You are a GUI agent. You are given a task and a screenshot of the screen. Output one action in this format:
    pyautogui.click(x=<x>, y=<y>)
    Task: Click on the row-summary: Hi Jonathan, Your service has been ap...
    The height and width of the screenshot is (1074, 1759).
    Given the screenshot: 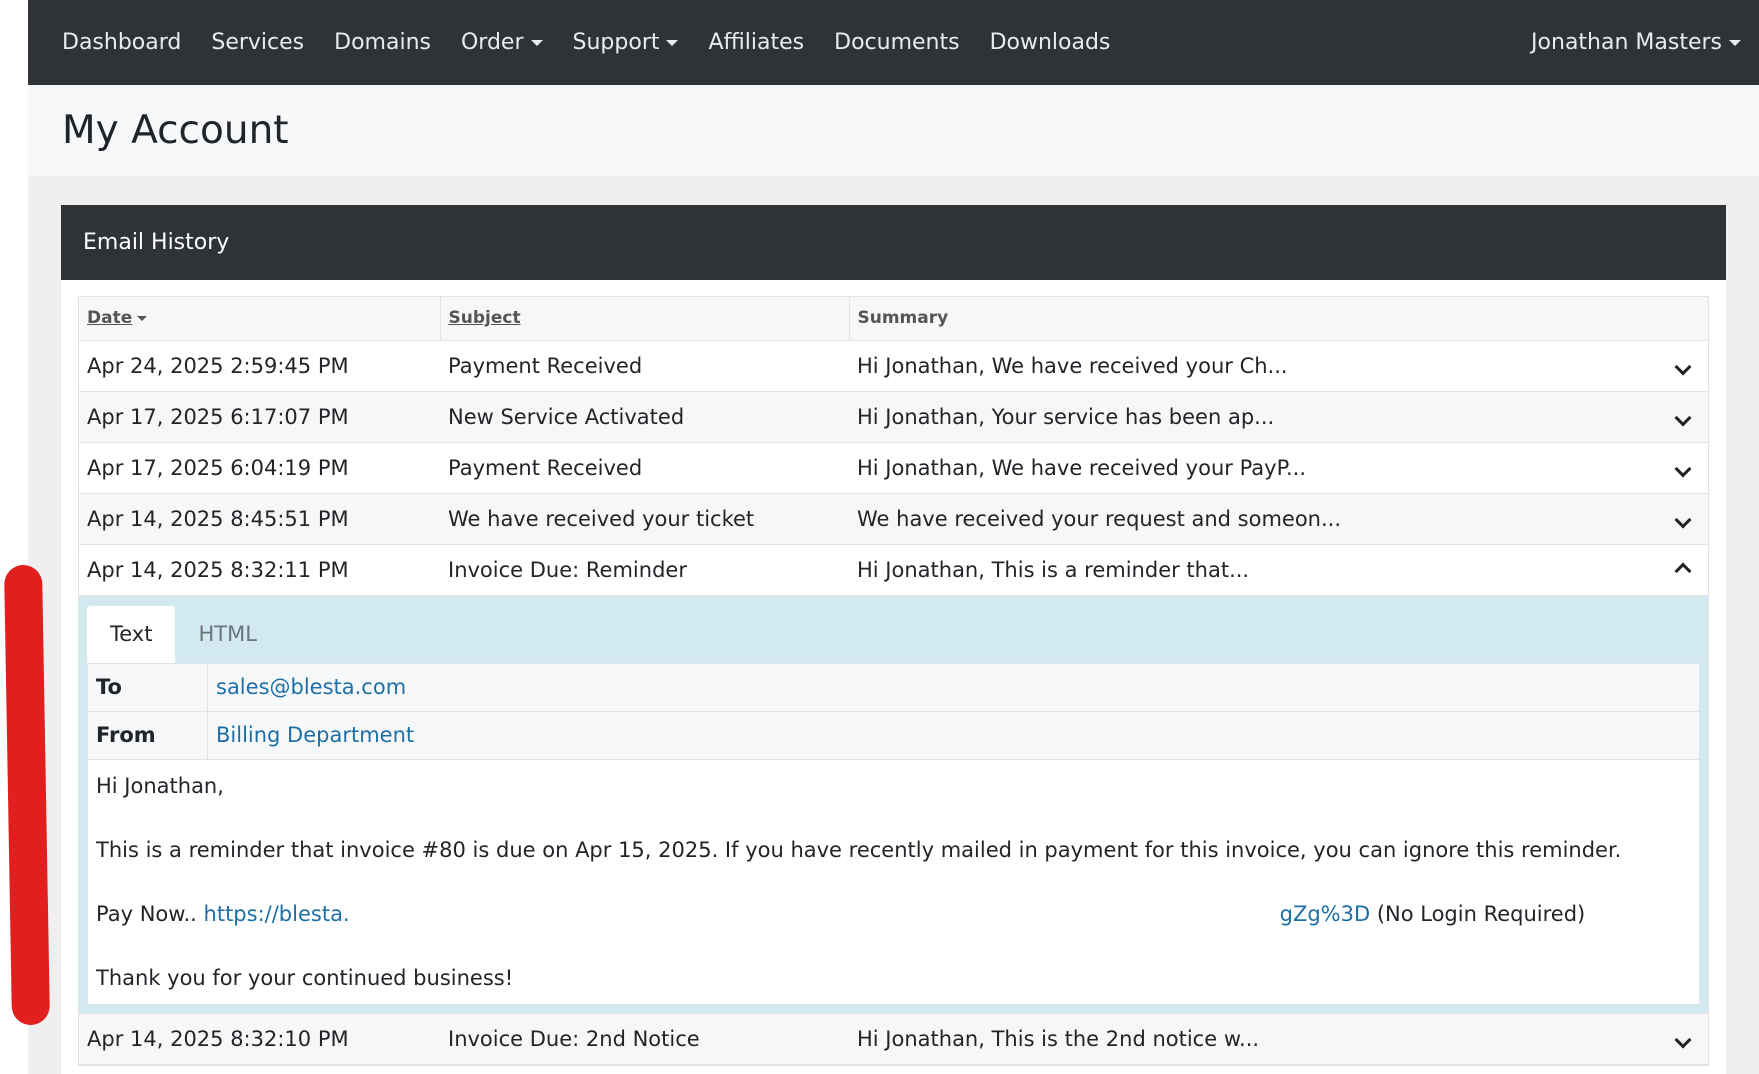 What is the action you would take?
    pyautogui.click(x=1253, y=417)
    